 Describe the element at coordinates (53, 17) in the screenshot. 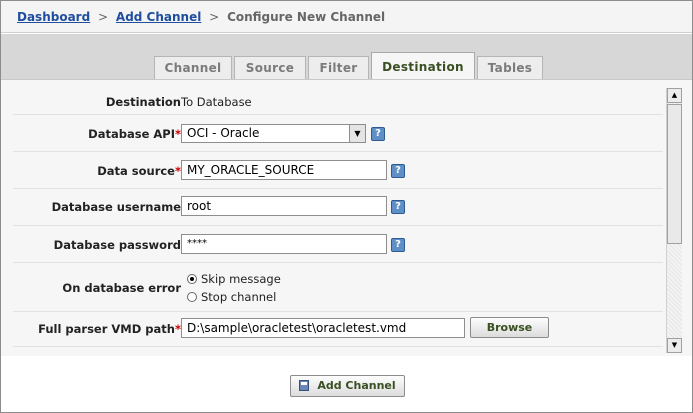

I see `breadcrumb-dashboard-link: Dashboard` at that location.